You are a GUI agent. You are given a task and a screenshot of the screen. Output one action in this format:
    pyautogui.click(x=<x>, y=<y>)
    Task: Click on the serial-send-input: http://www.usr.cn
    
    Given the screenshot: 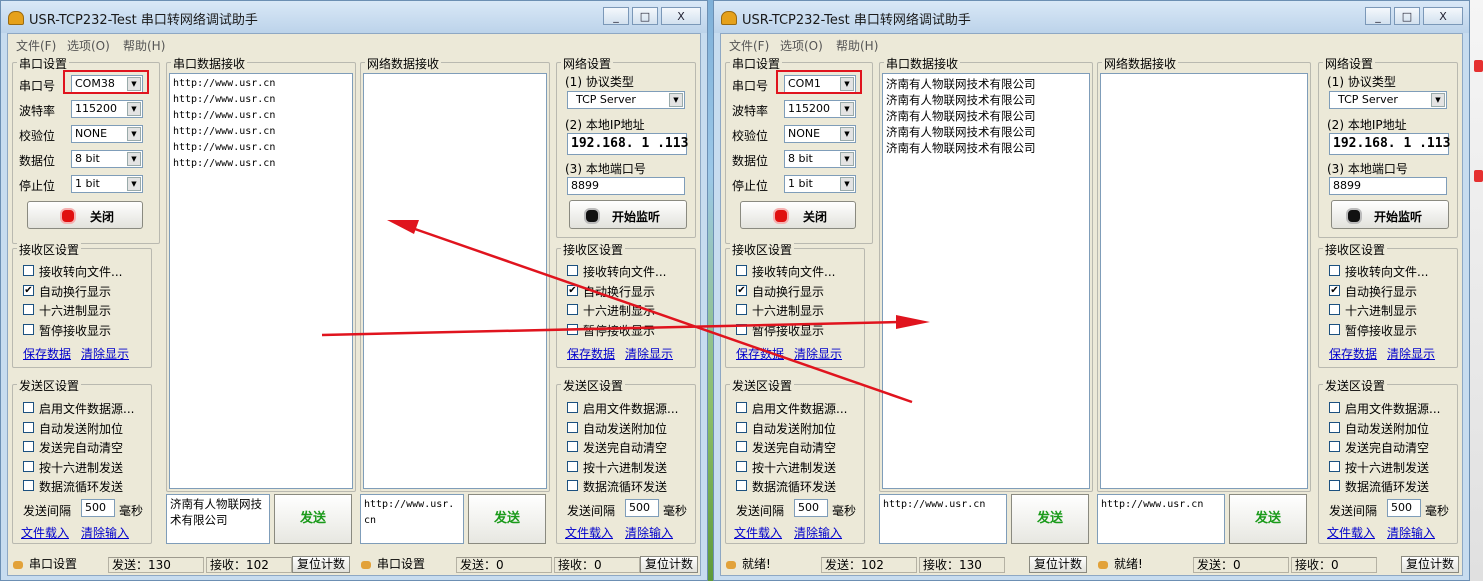 What is the action you would take?
    pyautogui.click(x=943, y=519)
    